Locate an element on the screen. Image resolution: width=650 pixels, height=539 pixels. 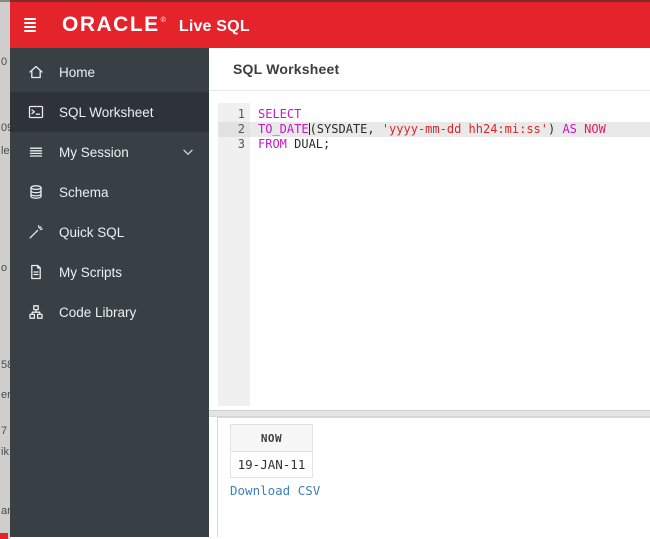
table-row: 19-JAN-11 is located at coordinates (271, 464).